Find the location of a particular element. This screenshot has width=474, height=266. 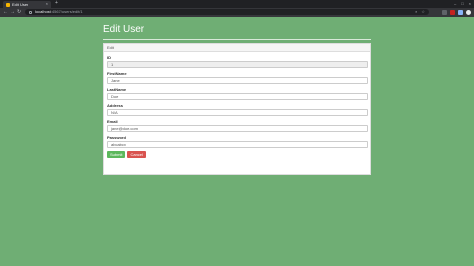

window-controls: – □ × is located at coordinates (462, 3).